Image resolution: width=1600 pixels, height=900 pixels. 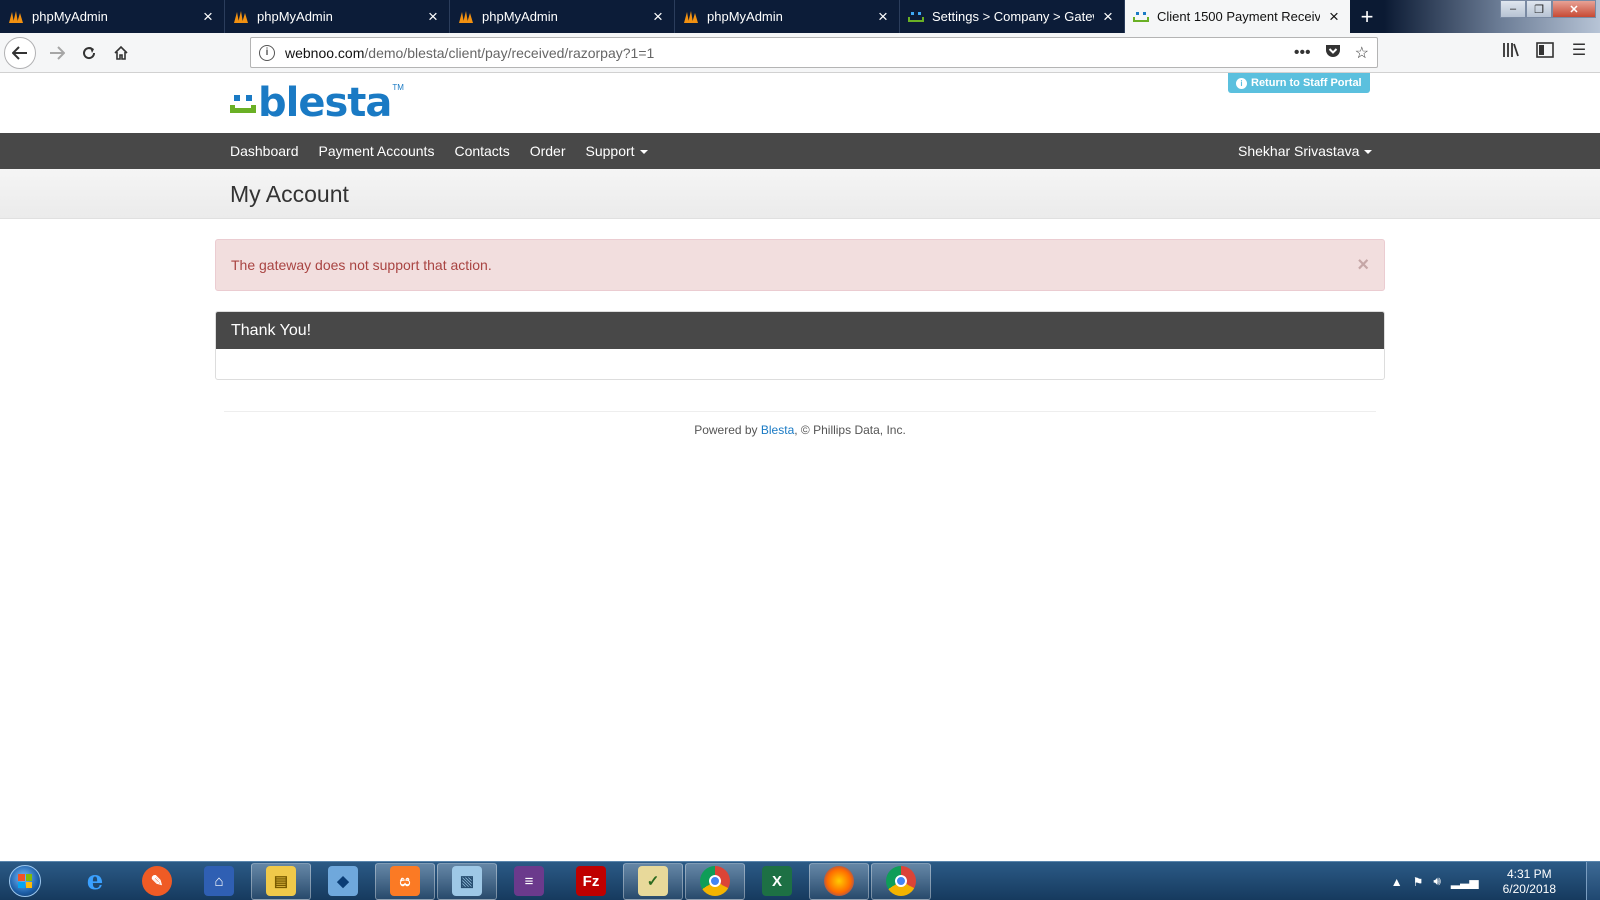 What do you see at coordinates (1437, 881) in the screenshot?
I see `volume-icon: 🔊︎` at bounding box center [1437, 881].